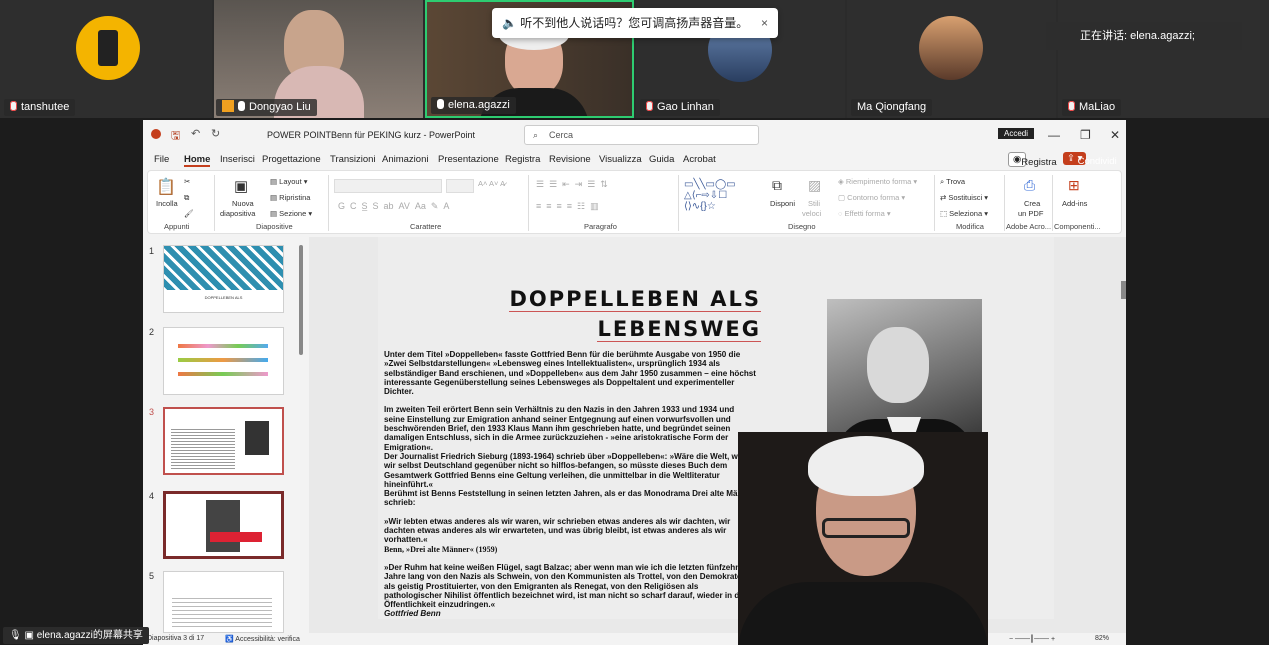 Image resolution: width=1269 pixels, height=645 pixels. Describe the element at coordinates (1104, 36) in the screenshot. I see `speaking-label: 正在讲话:` at that location.